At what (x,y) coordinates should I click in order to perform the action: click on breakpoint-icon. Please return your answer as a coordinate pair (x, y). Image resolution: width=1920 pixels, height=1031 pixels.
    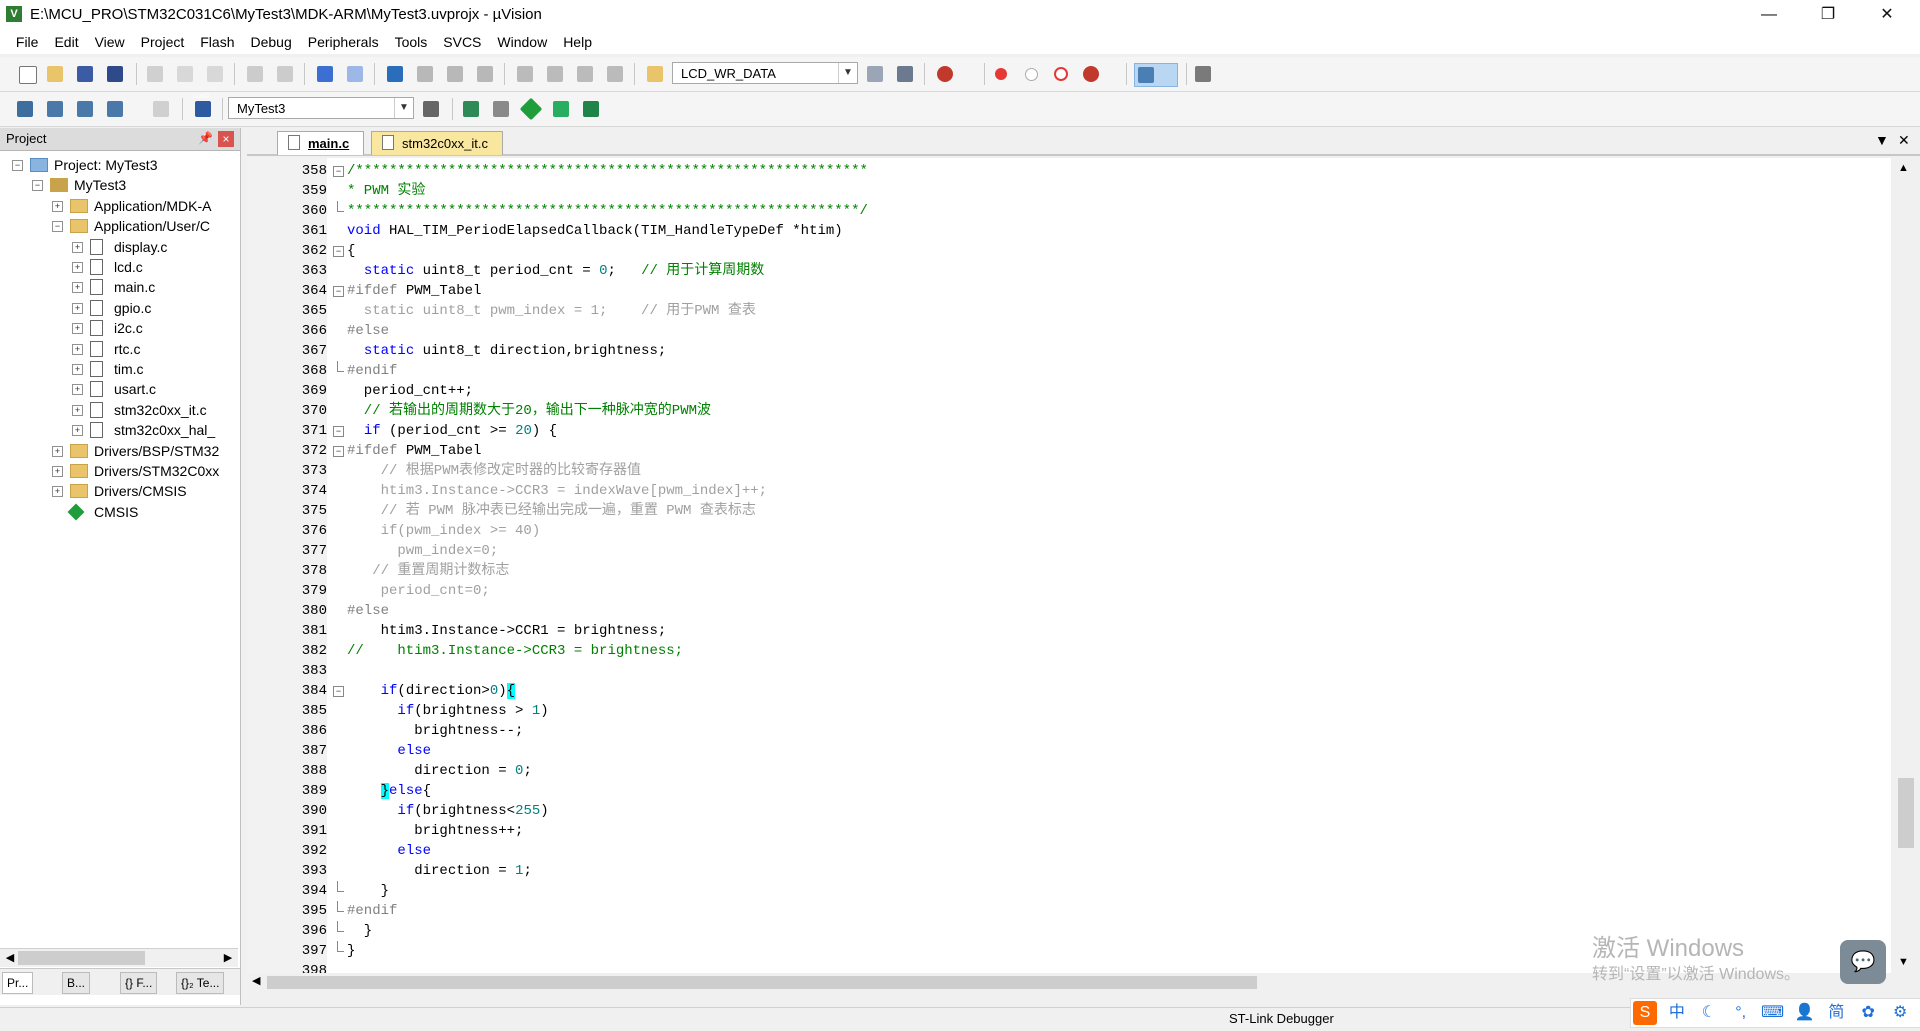
    Looking at the image, I should click on (1001, 74).